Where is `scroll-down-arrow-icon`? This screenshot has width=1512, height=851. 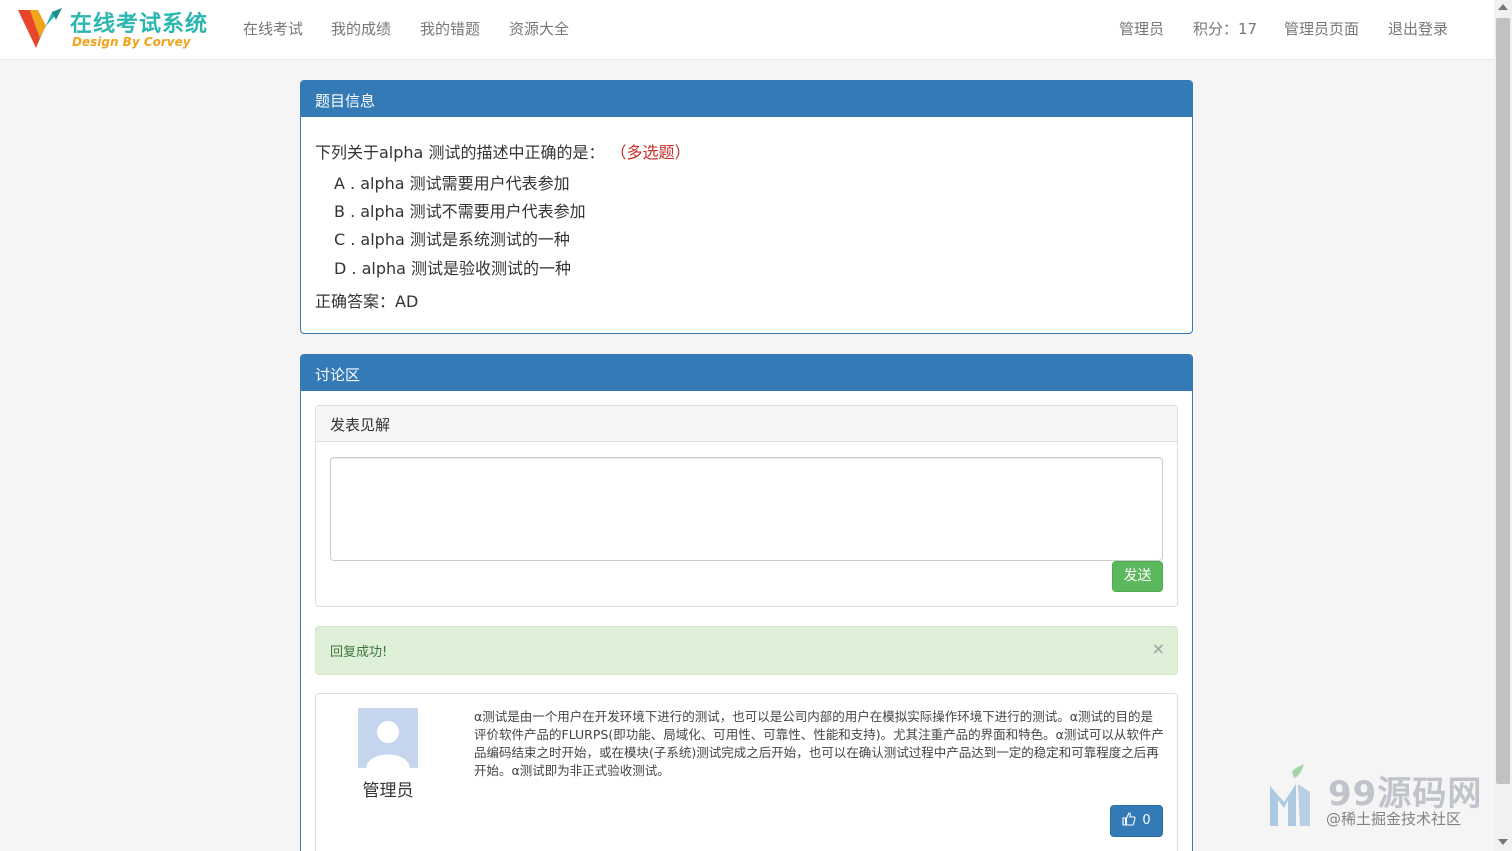
scroll-down-arrow-icon is located at coordinates (1503, 842).